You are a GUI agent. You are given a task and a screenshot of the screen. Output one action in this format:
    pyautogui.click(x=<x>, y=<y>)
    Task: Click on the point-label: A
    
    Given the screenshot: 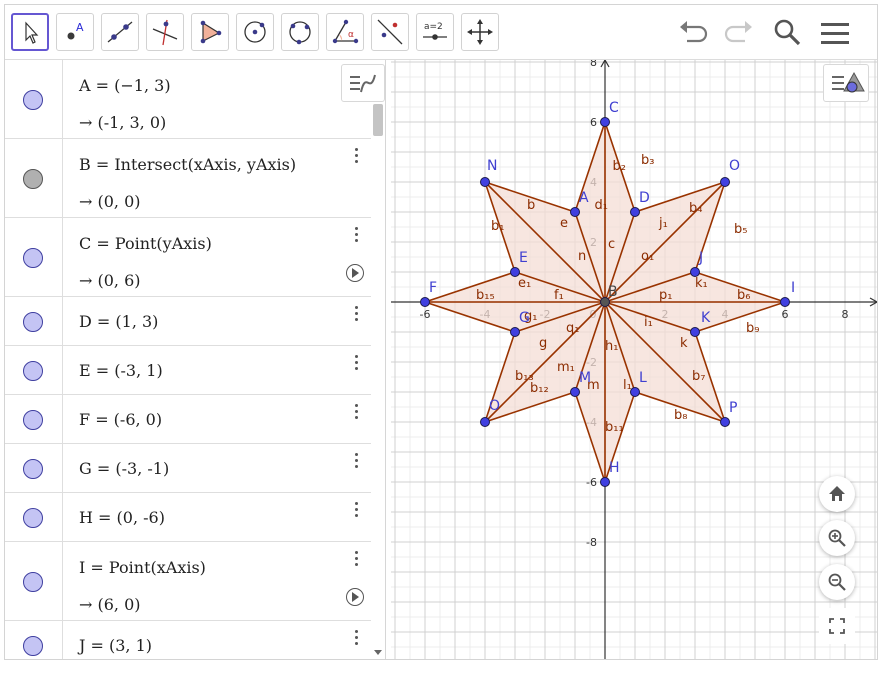 What is the action you would take?
    pyautogui.click(x=584, y=198)
    